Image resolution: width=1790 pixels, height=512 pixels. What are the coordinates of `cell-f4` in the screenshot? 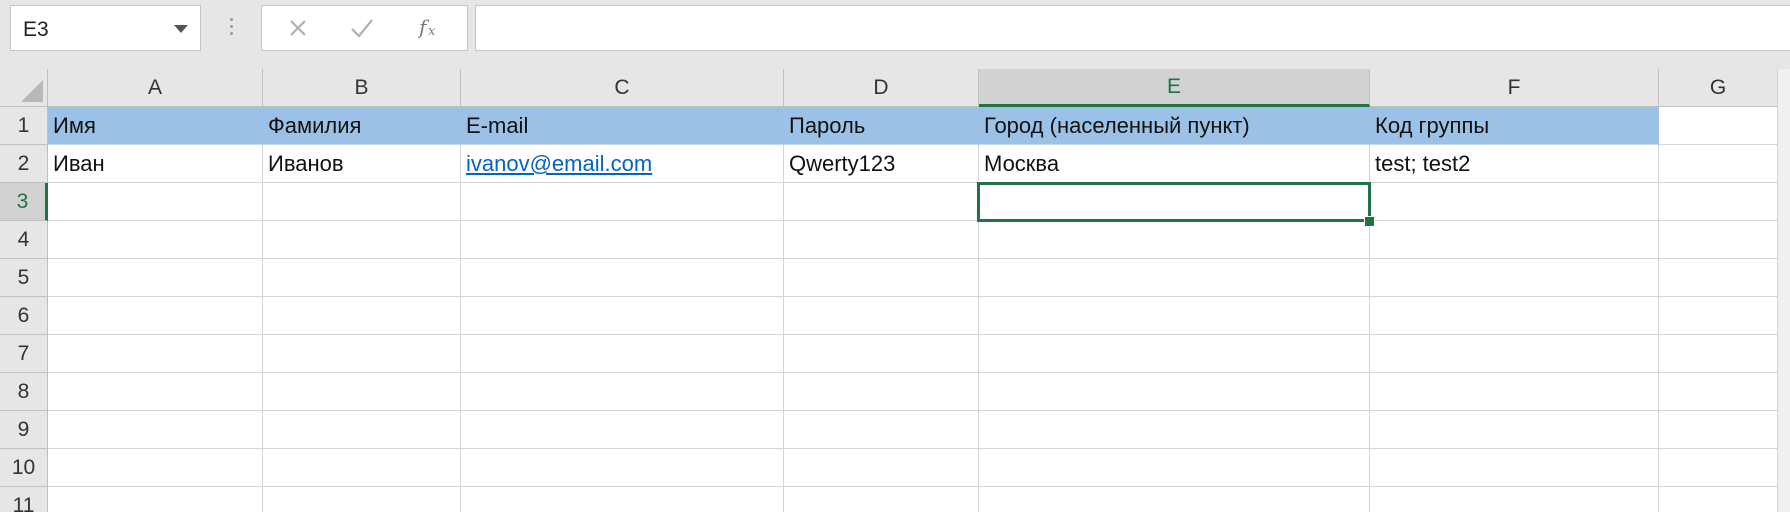 It's located at (1514, 240).